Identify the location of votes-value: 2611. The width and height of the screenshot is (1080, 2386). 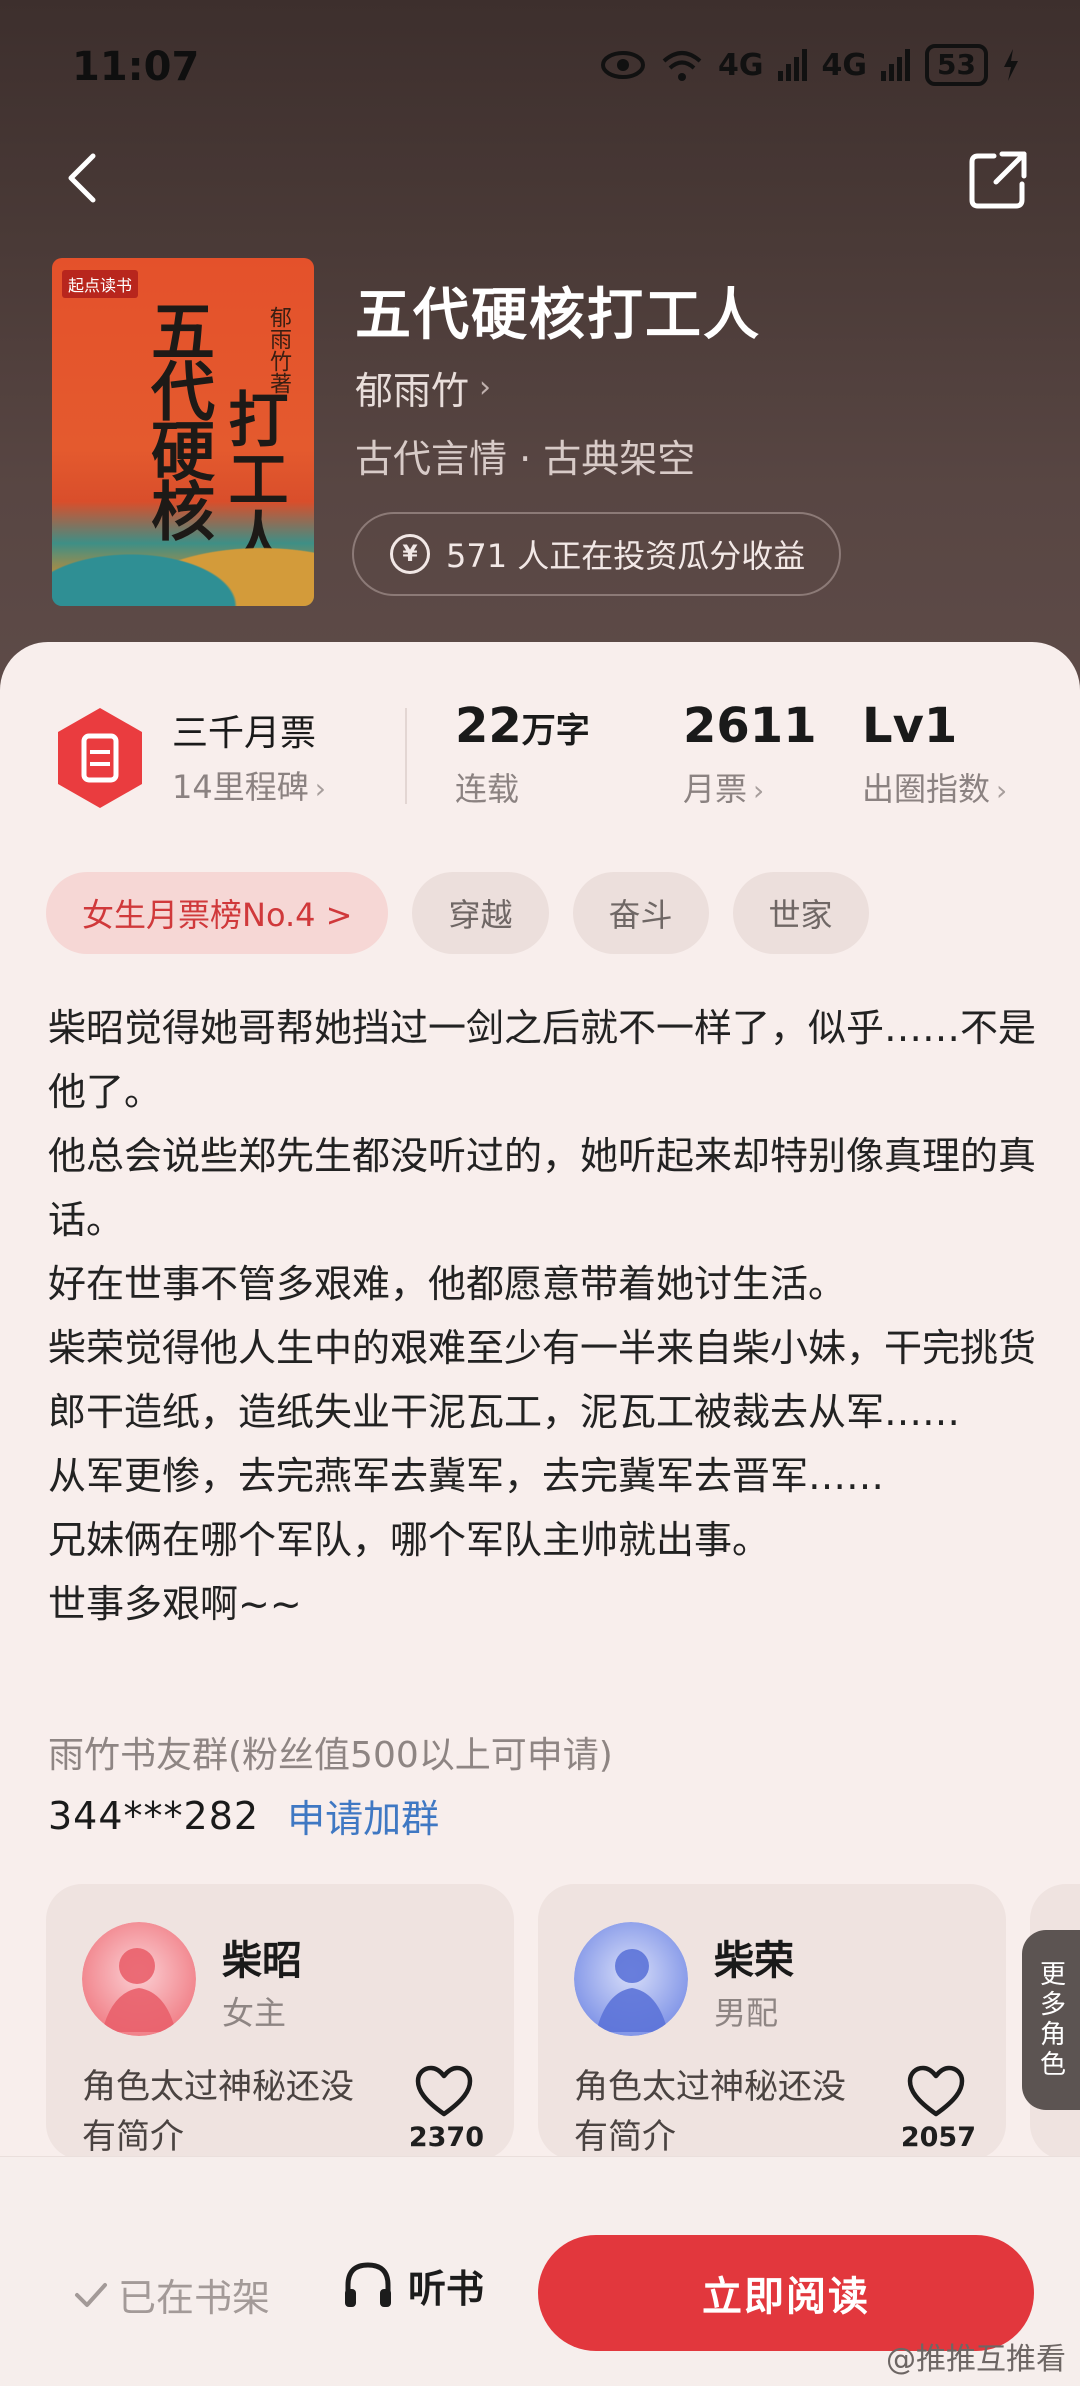
(750, 726).